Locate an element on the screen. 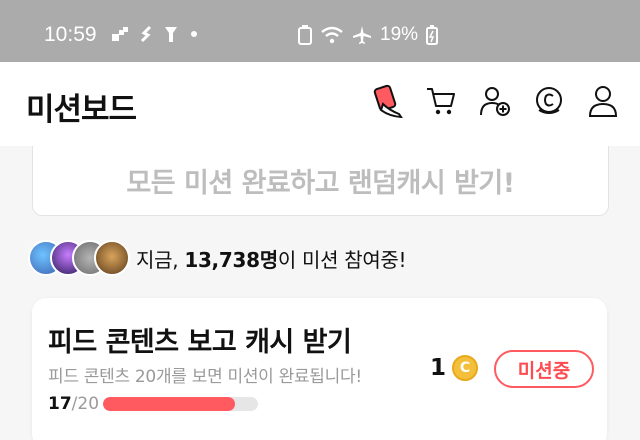 This screenshot has width=640, height=440. participants-suffix: 이 미션 참여중! is located at coordinates (342, 259).